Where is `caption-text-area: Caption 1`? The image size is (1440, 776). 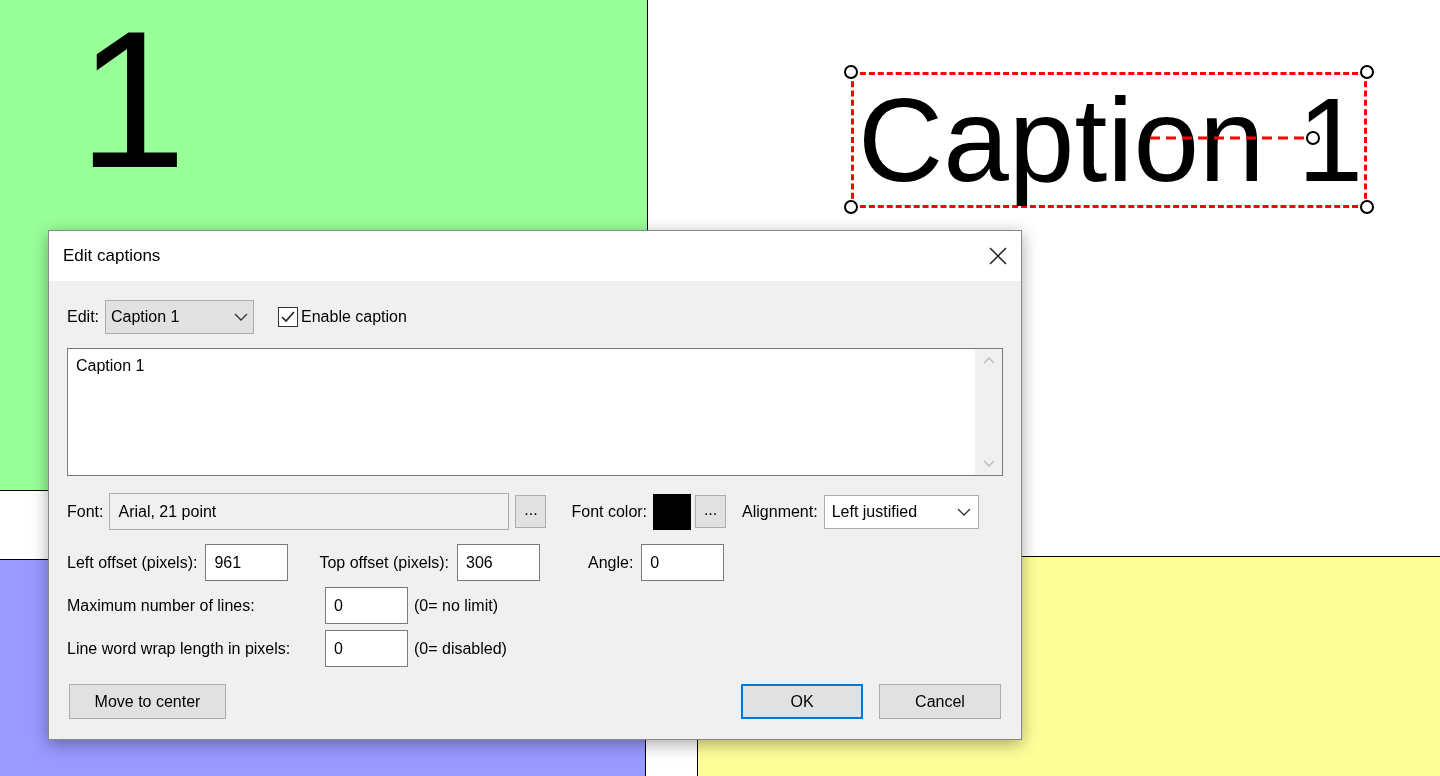 caption-text-area: Caption 1 is located at coordinates (535, 412).